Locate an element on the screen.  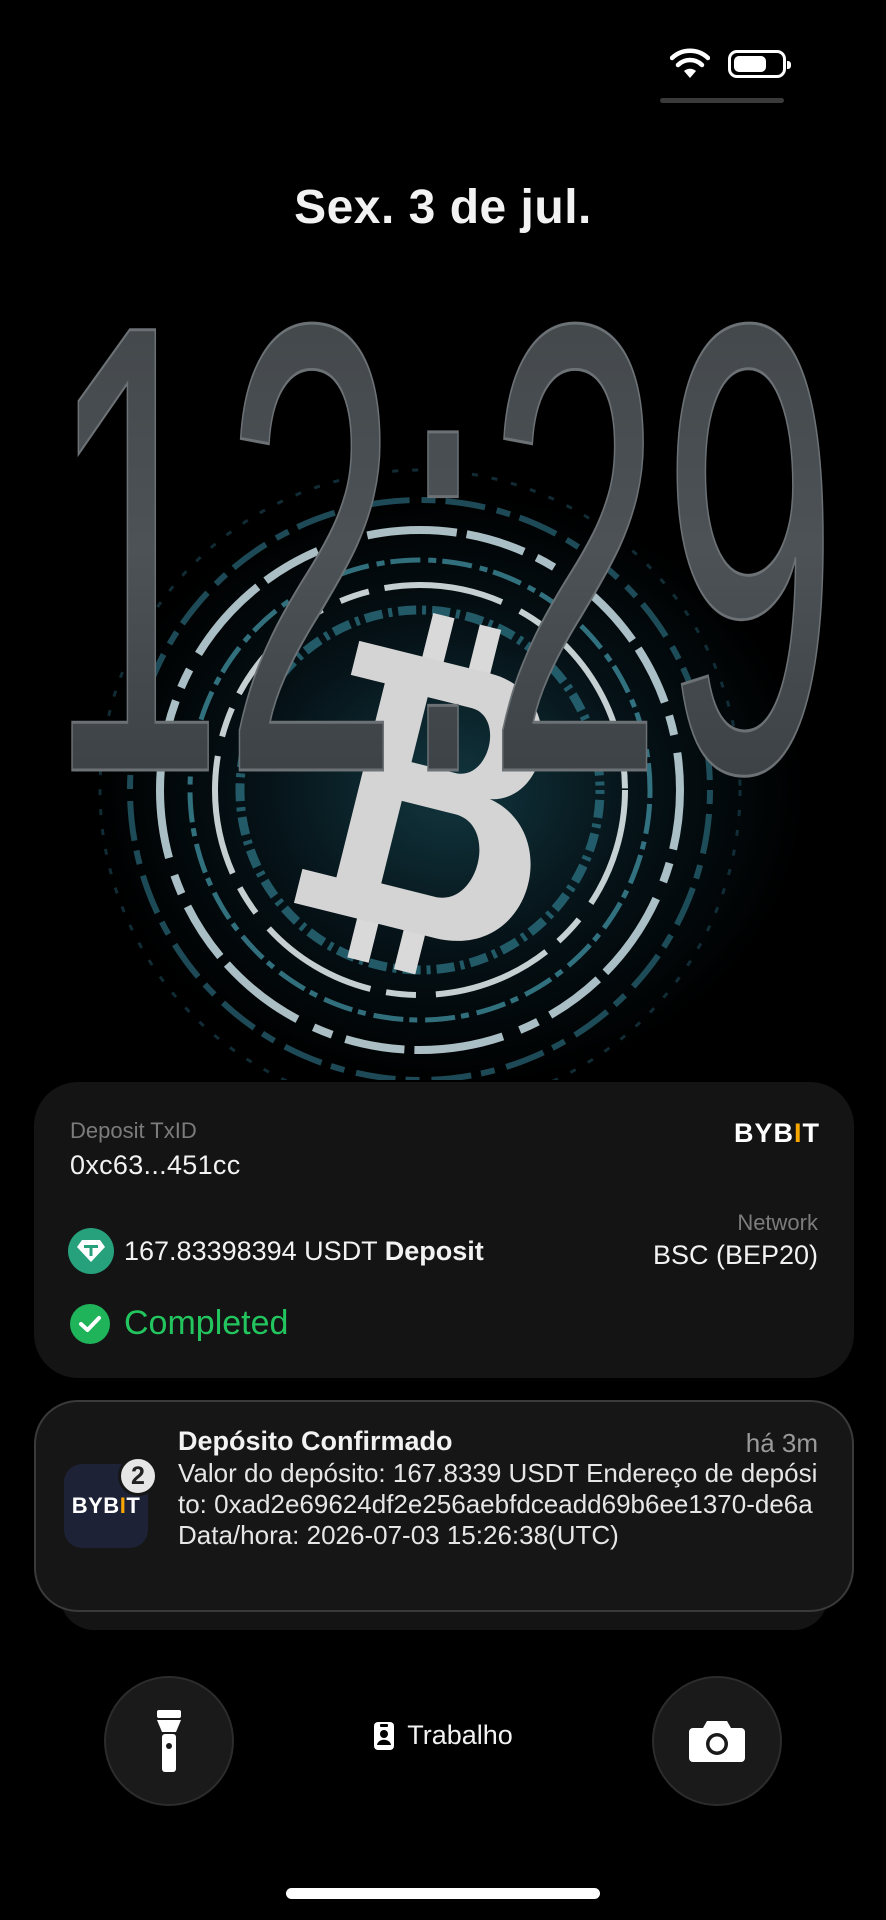
notification-title: Depósito Confirmado is located at coordinates (315, 1441).